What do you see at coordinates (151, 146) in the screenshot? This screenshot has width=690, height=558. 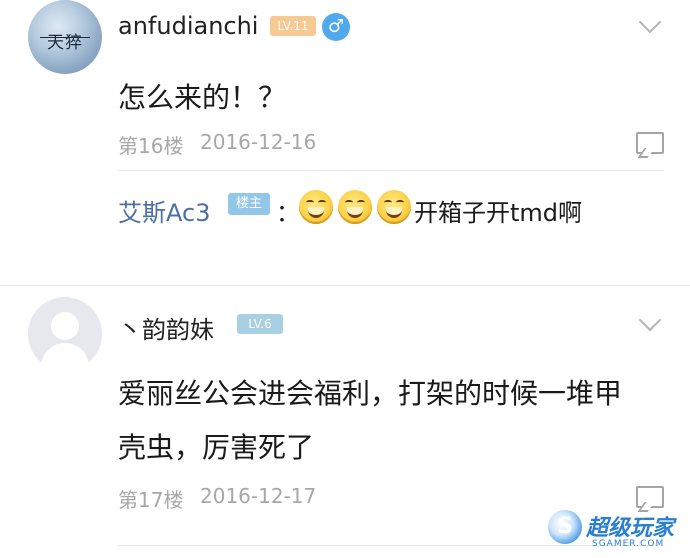 I see `floor-number: 第16楼` at bounding box center [151, 146].